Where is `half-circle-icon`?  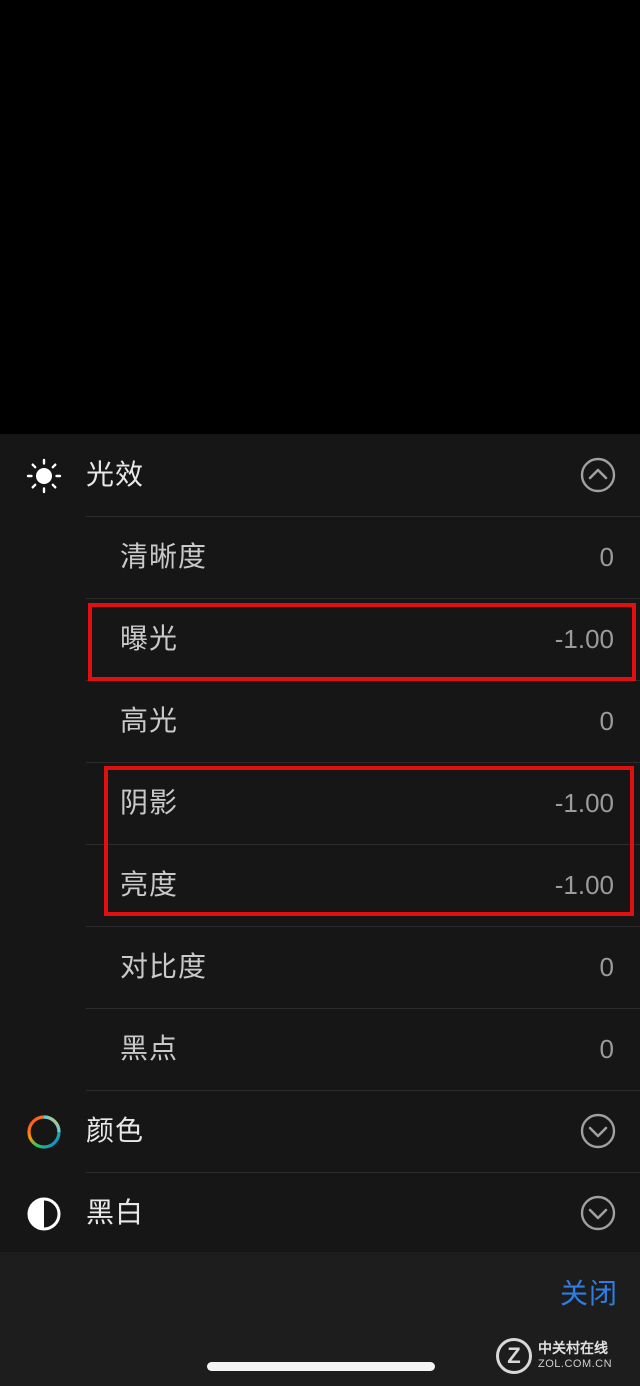
half-circle-icon is located at coordinates (44, 1214).